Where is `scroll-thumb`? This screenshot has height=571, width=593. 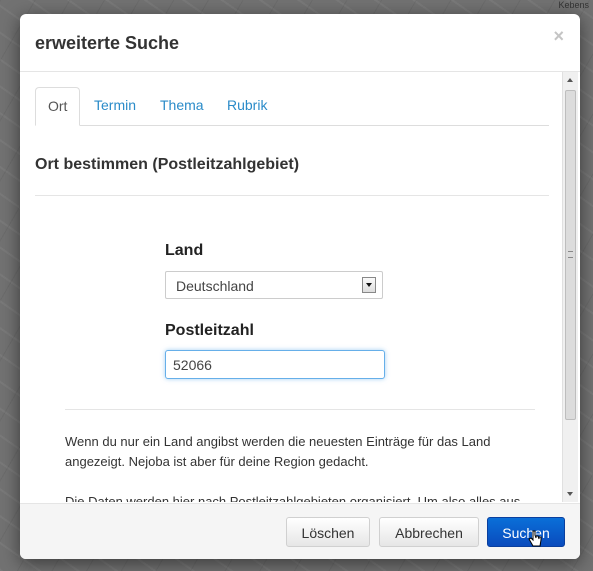
scroll-thumb is located at coordinates (570, 255).